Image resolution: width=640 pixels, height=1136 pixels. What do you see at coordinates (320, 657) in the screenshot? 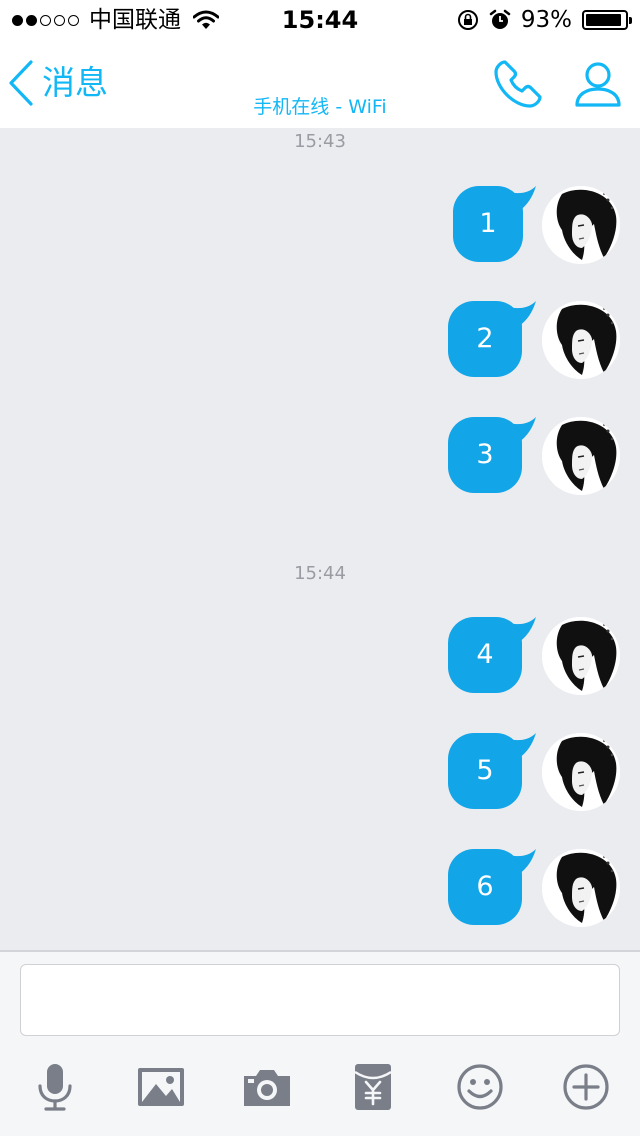
I see `message-row: 4` at bounding box center [320, 657].